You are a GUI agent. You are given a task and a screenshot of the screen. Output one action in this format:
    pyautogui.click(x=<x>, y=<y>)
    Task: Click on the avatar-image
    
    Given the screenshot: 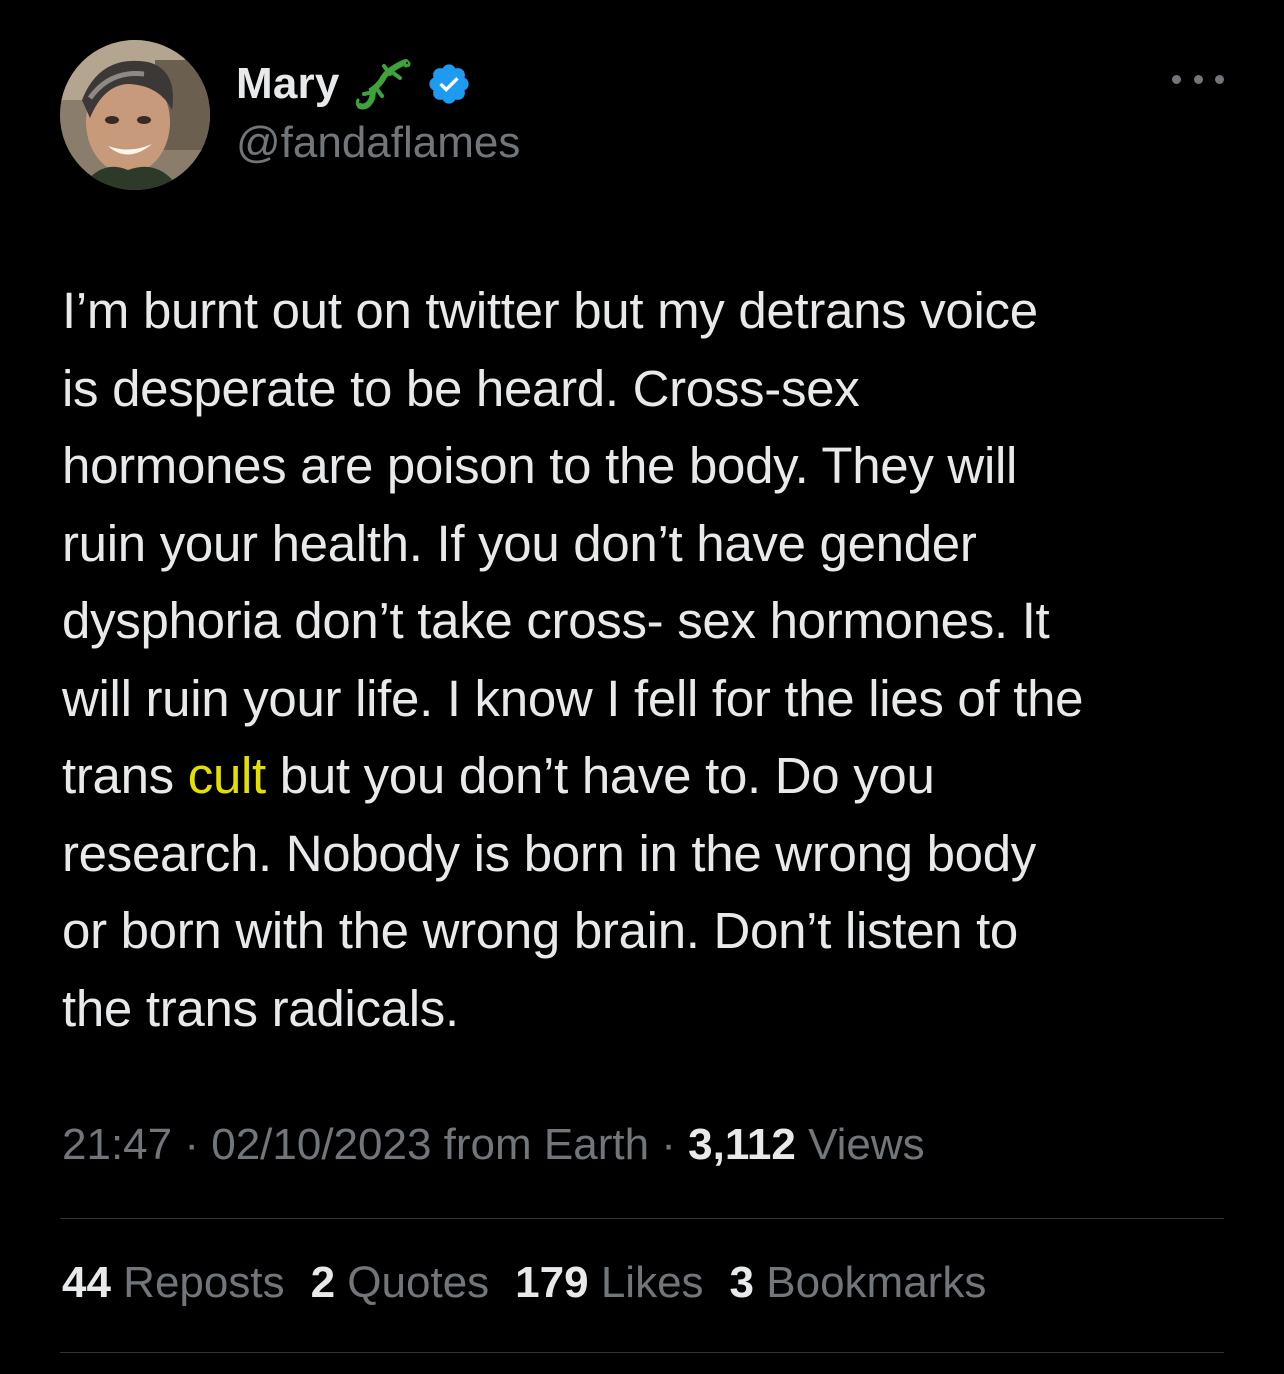 What is the action you would take?
    pyautogui.click(x=135, y=115)
    